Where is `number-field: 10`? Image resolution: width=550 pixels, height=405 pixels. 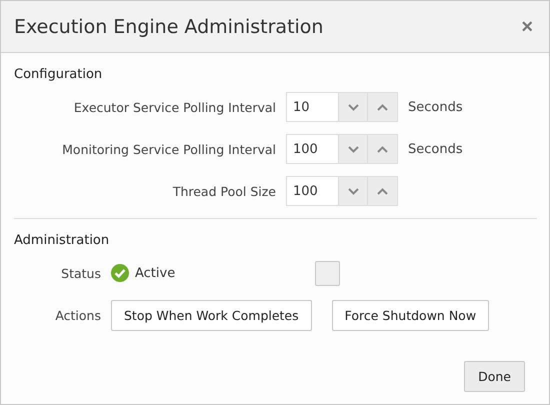
number-field: 10 is located at coordinates (312, 107).